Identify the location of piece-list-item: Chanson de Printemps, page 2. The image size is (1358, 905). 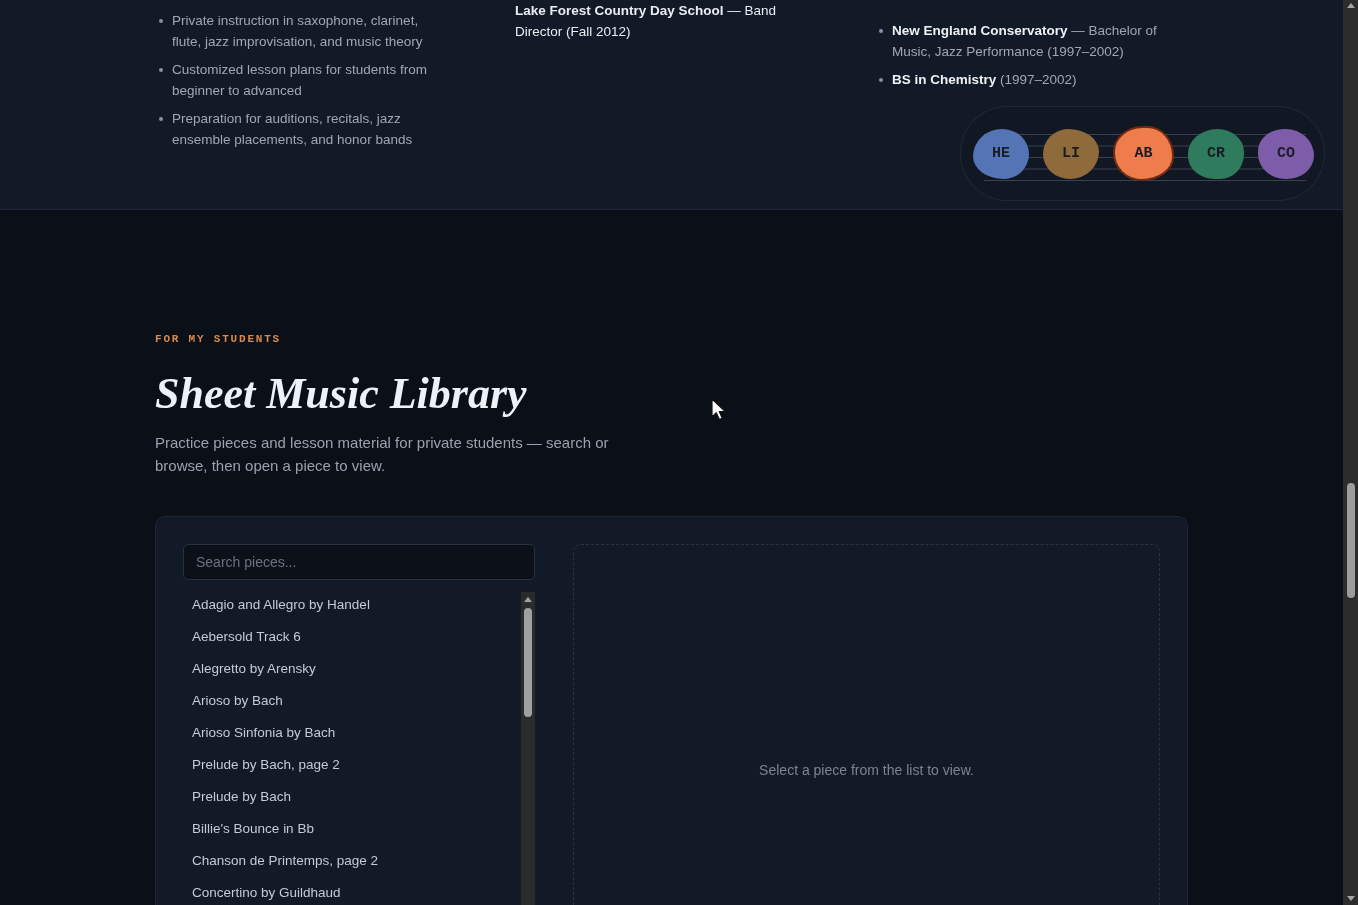
(285, 861).